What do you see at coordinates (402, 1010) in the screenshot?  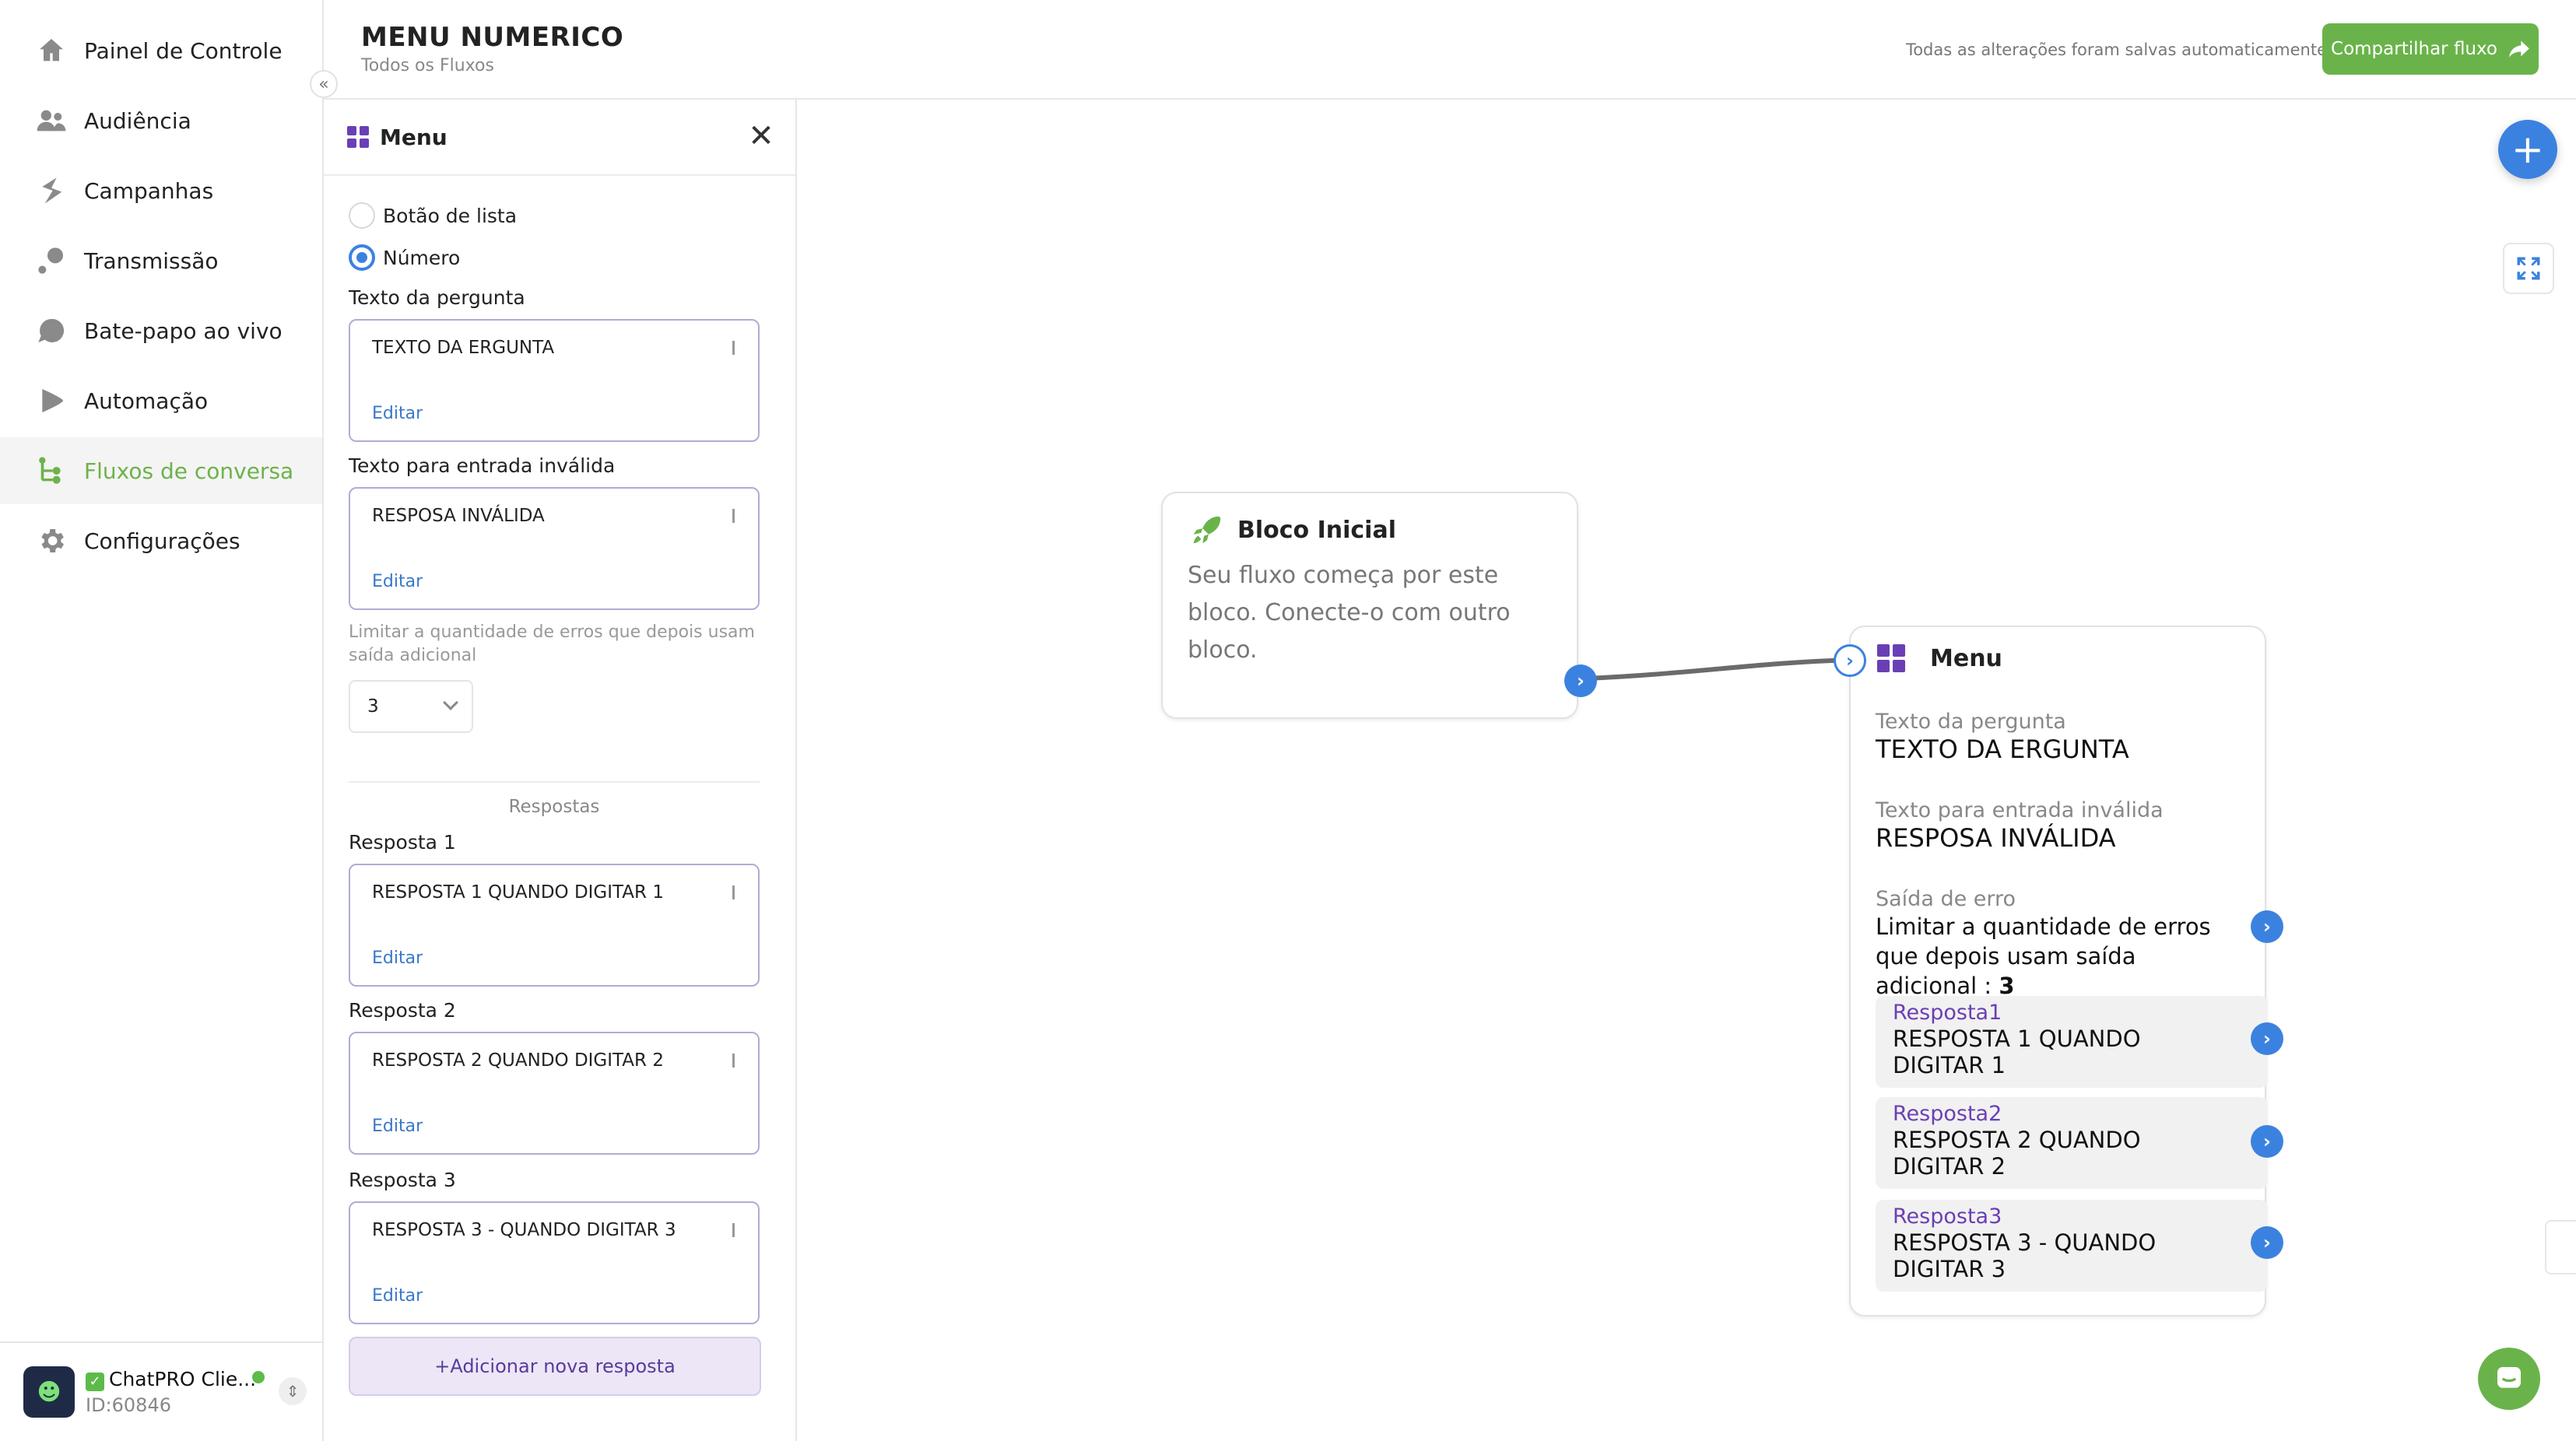 I see `answer-2-label: Resposta 2` at bounding box center [402, 1010].